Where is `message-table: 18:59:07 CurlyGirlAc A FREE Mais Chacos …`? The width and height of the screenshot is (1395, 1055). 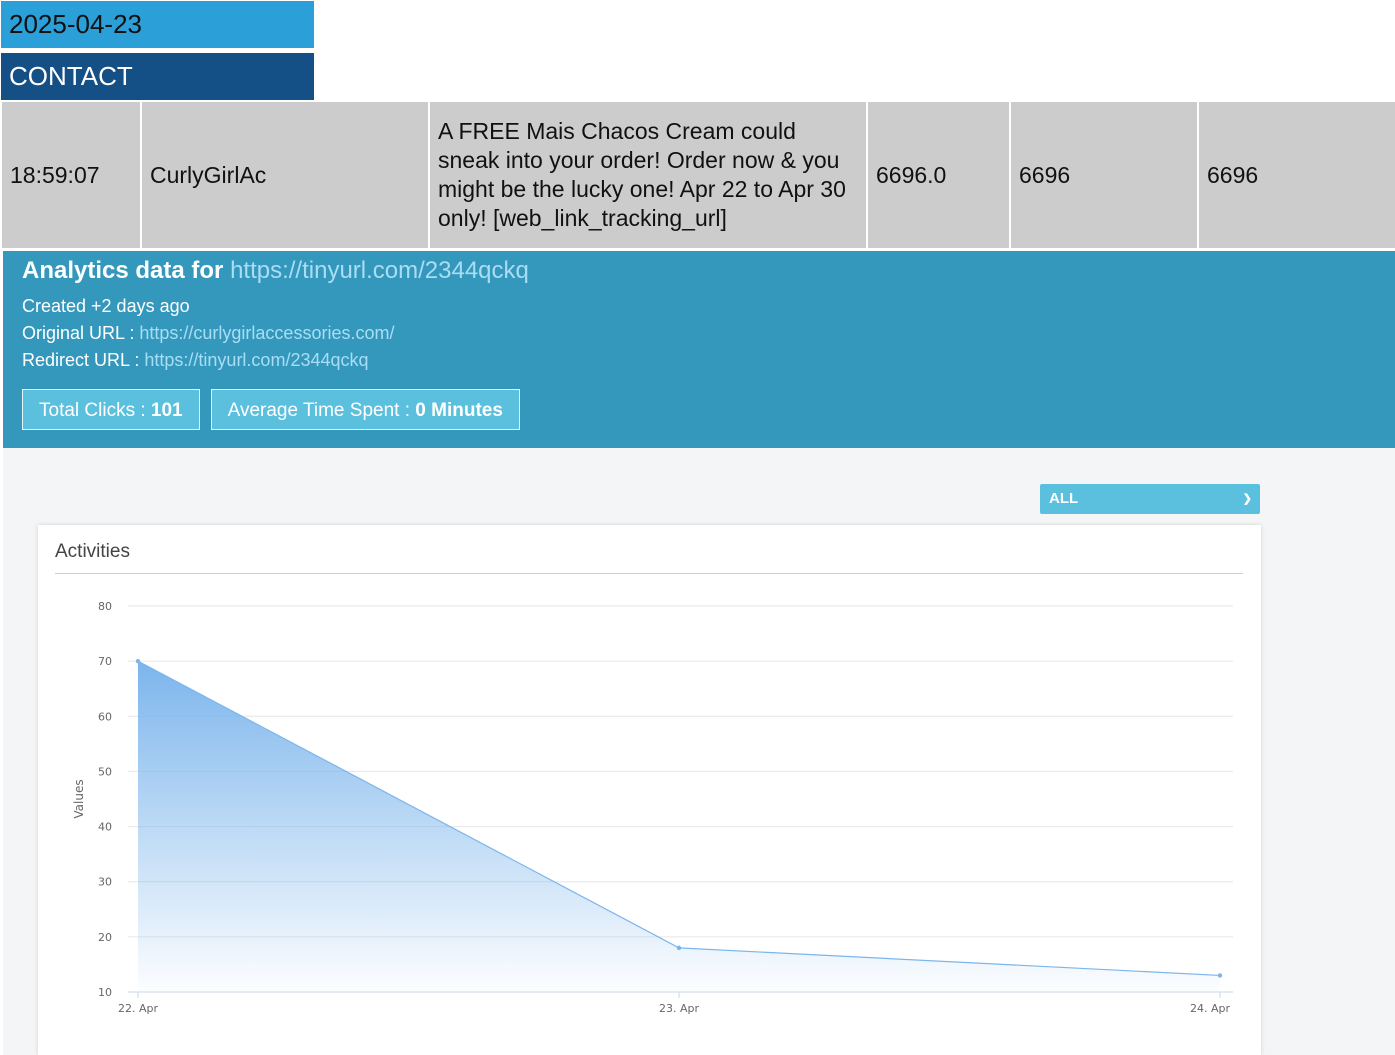 message-table: 18:59:07 CurlyGirlAc A FREE Mais Chacos … is located at coordinates (697, 175).